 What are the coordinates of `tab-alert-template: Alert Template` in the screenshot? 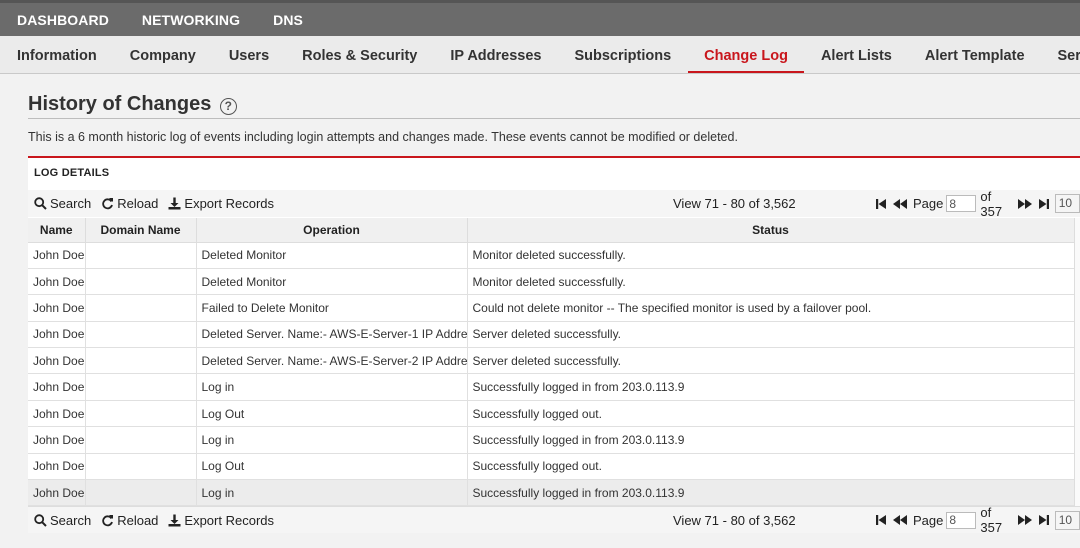 It's located at (975, 54).